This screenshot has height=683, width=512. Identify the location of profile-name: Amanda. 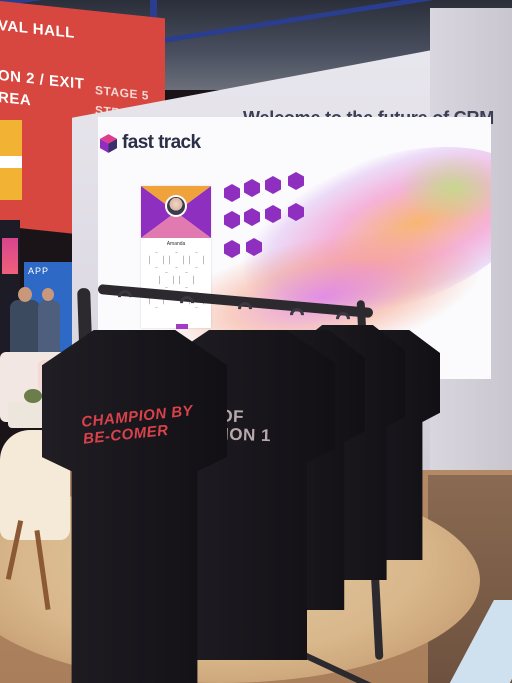
(176, 244).